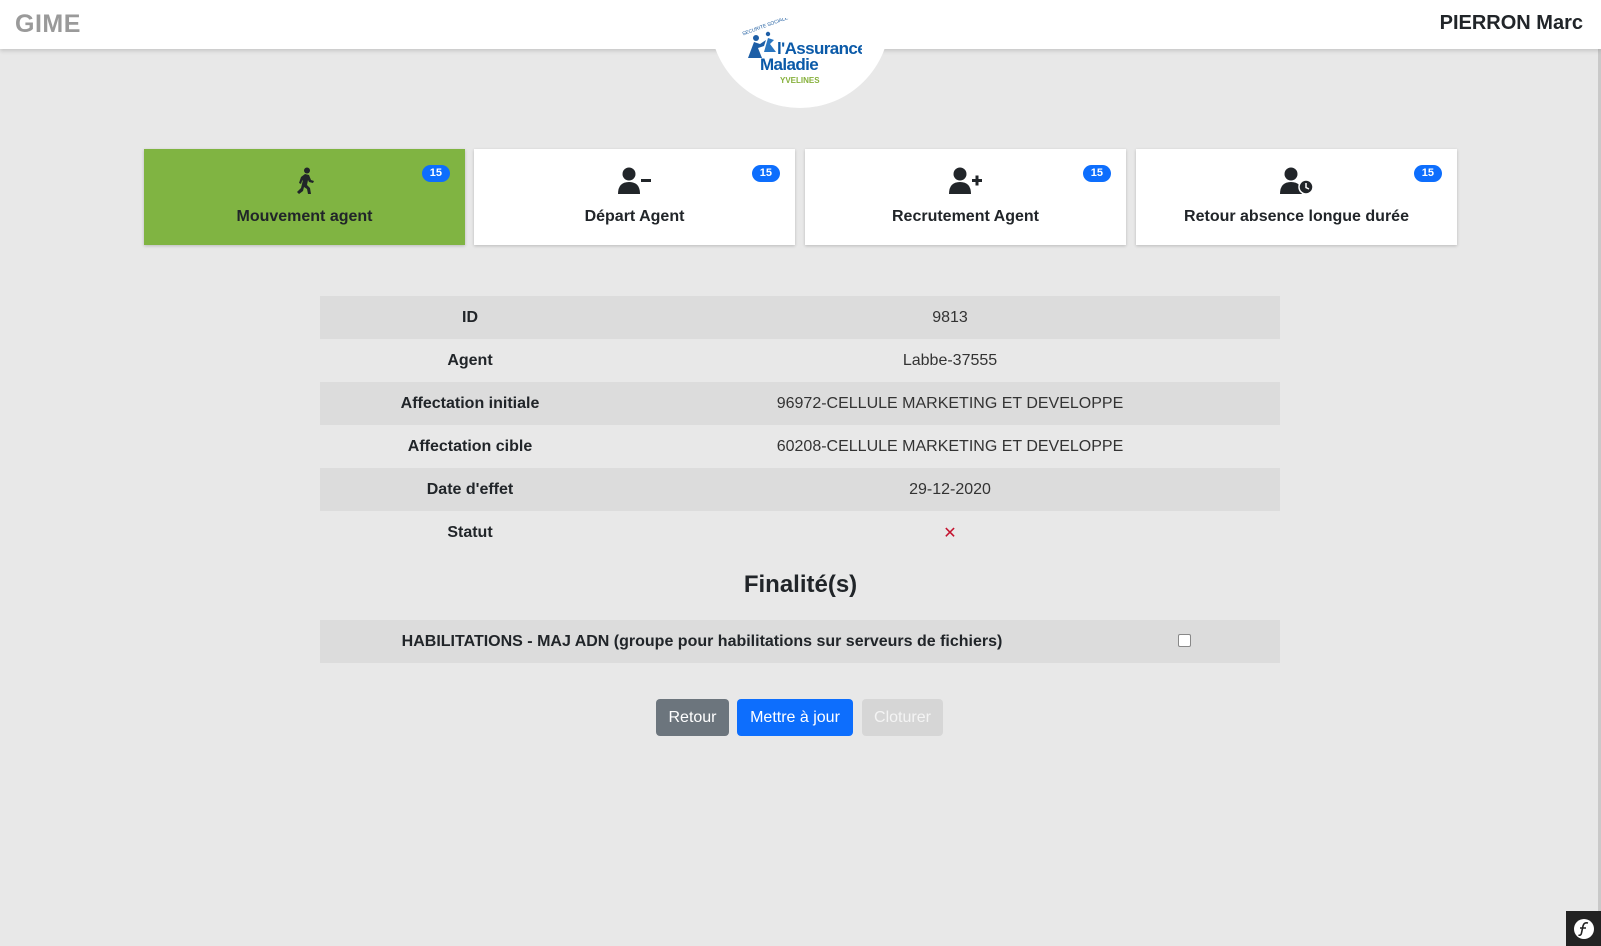 The image size is (1601, 946). I want to click on card-label: Départ Agent, so click(634, 216).